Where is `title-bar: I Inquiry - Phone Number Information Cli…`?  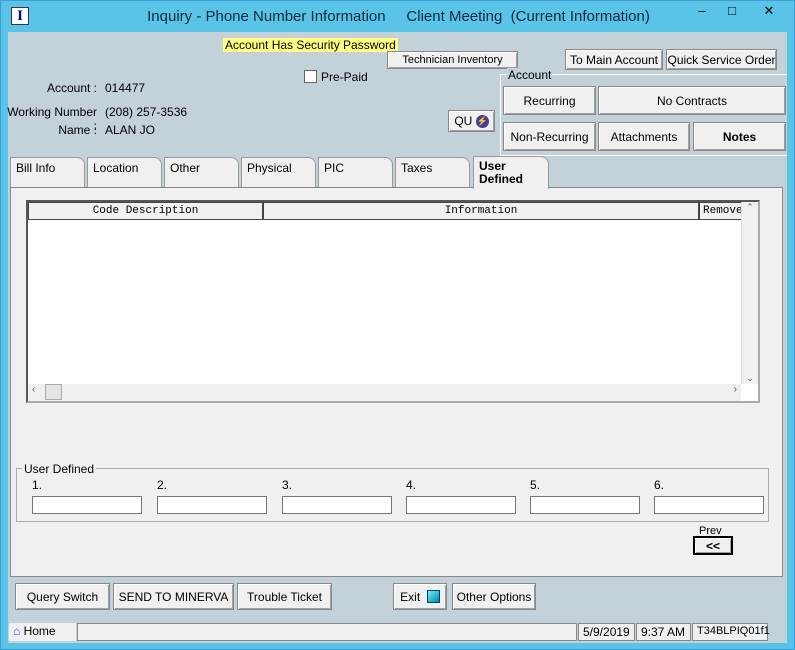
title-bar: I Inquiry - Phone Number Information Cli… is located at coordinates (398, 17).